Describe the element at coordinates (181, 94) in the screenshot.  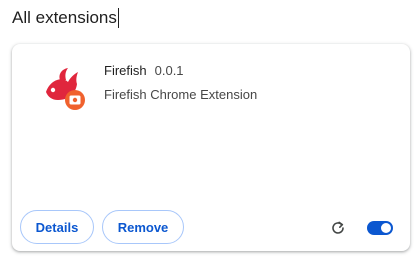
I see `extension-description: Firefish Chrome Extension` at that location.